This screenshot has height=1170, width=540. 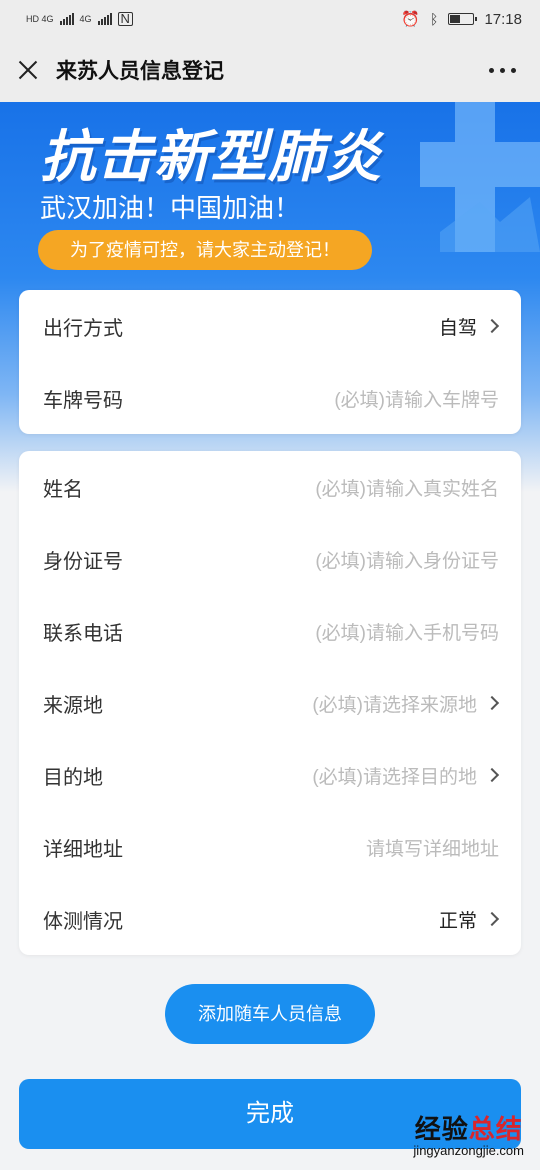 What do you see at coordinates (394, 705) in the screenshot?
I see `origin-placeholder: (必填)请选择来源地` at bounding box center [394, 705].